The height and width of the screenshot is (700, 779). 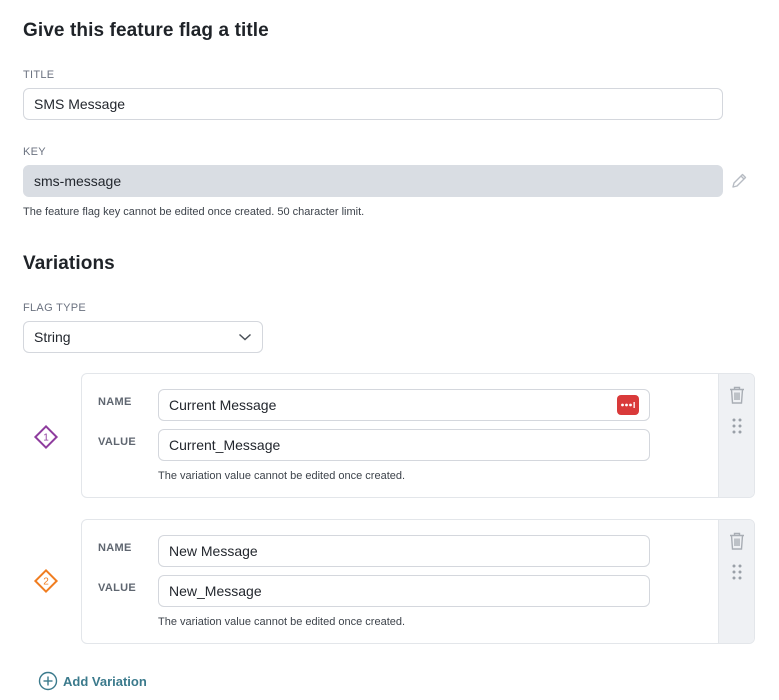 I want to click on flag-type-select: String, so click(x=143, y=337).